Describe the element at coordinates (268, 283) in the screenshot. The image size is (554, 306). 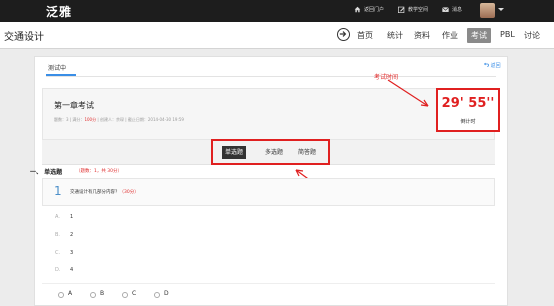
I see `answer-divider` at that location.